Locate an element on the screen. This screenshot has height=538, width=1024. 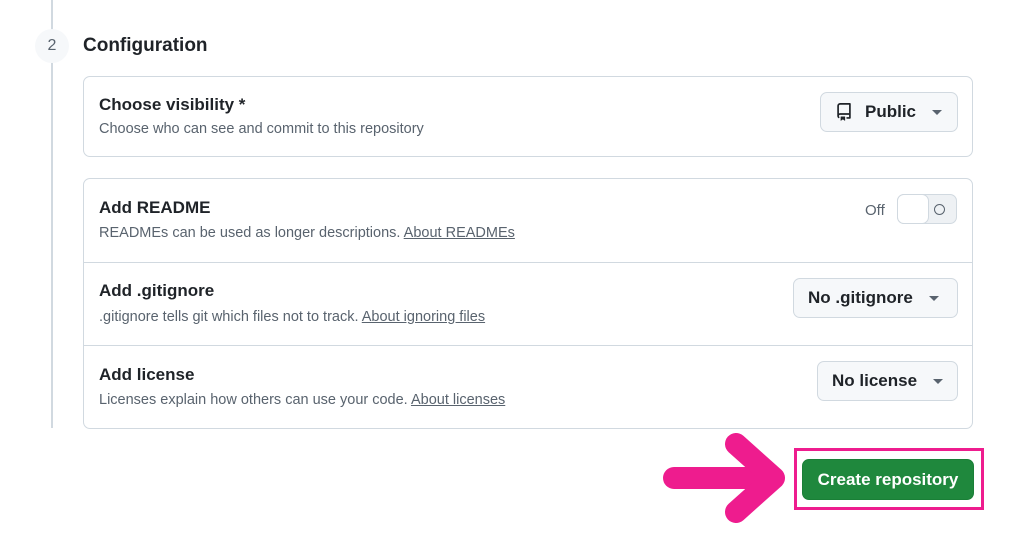
visibility-selected-label: Public is located at coordinates (891, 111).